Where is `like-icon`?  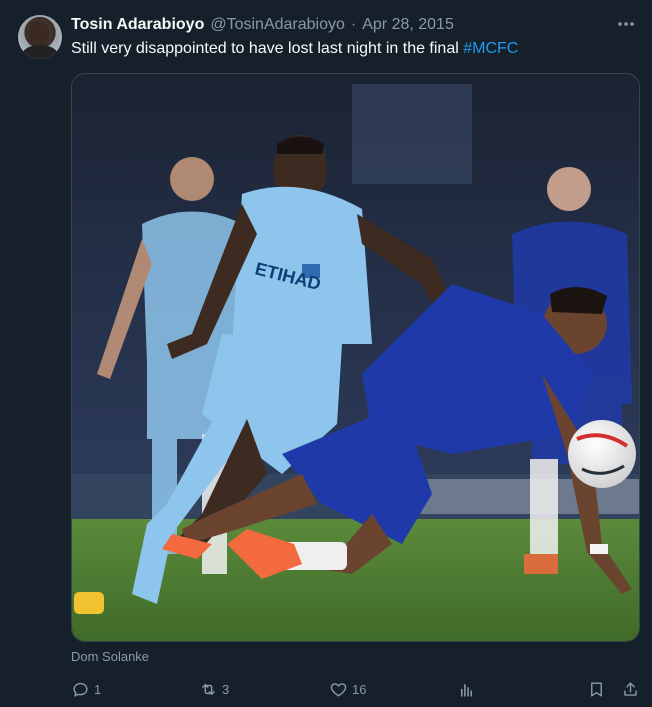
like-icon is located at coordinates (338, 689).